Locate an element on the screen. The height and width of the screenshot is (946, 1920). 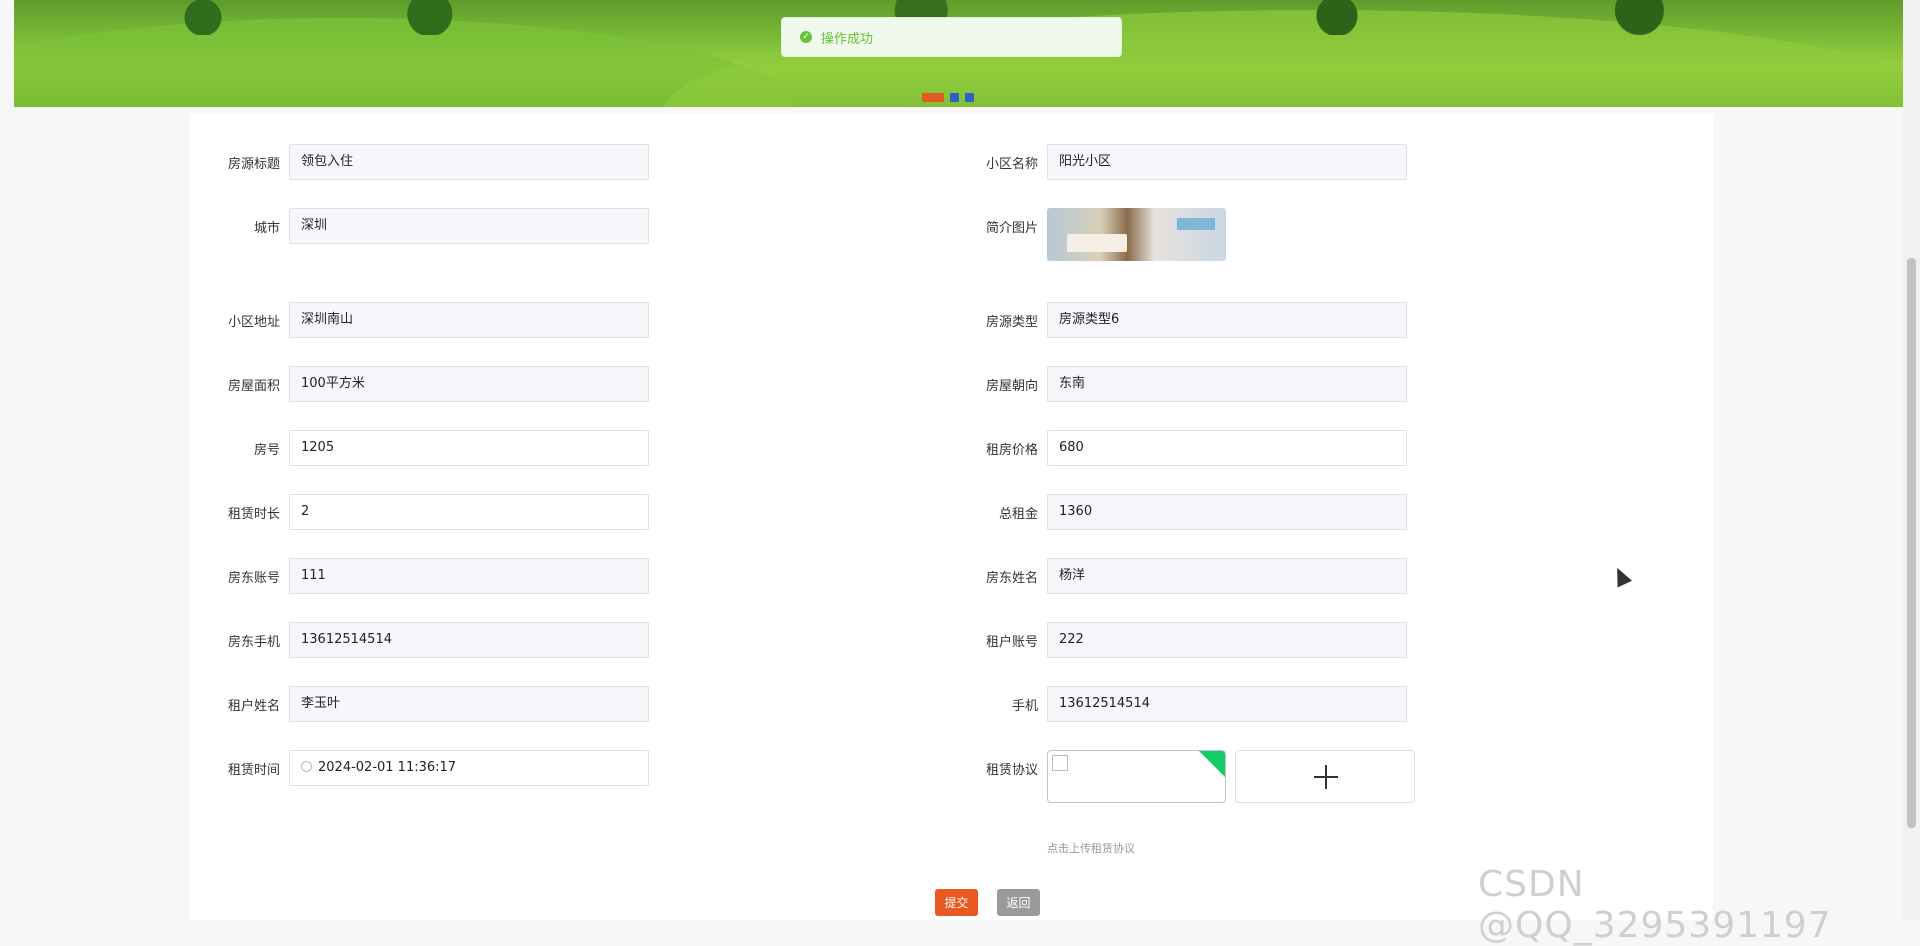
label-house-type: 房源类型 is located at coordinates (1011, 322).